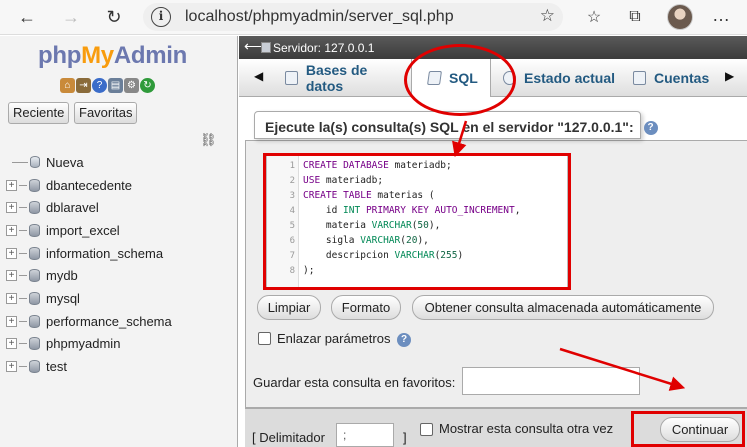  Describe the element at coordinates (121, 230) in the screenshot. I see `tree-item-db: + import_excel` at that location.